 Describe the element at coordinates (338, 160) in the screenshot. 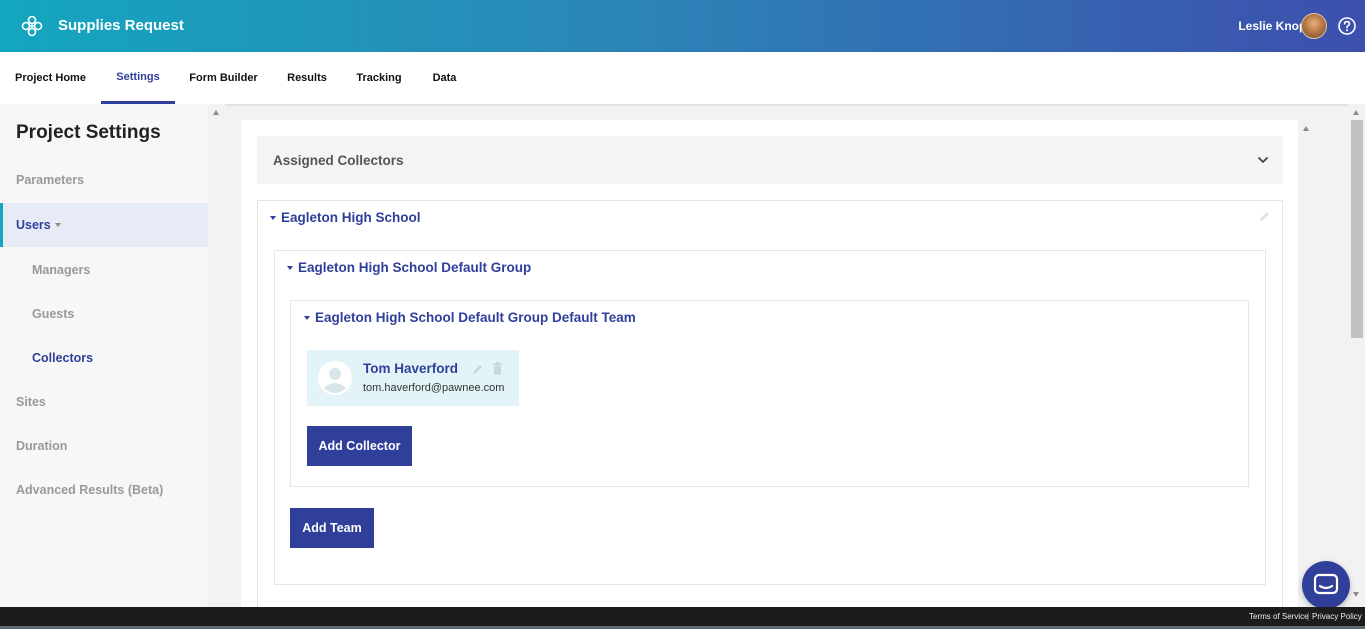

I see `section-title: Assigned Collectors` at that location.